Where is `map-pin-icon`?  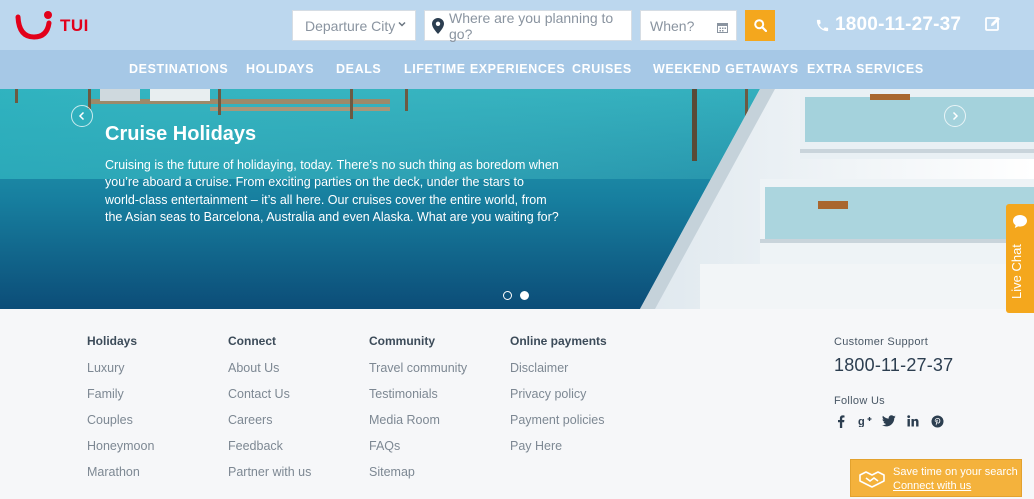
map-pin-icon is located at coordinates (438, 27).